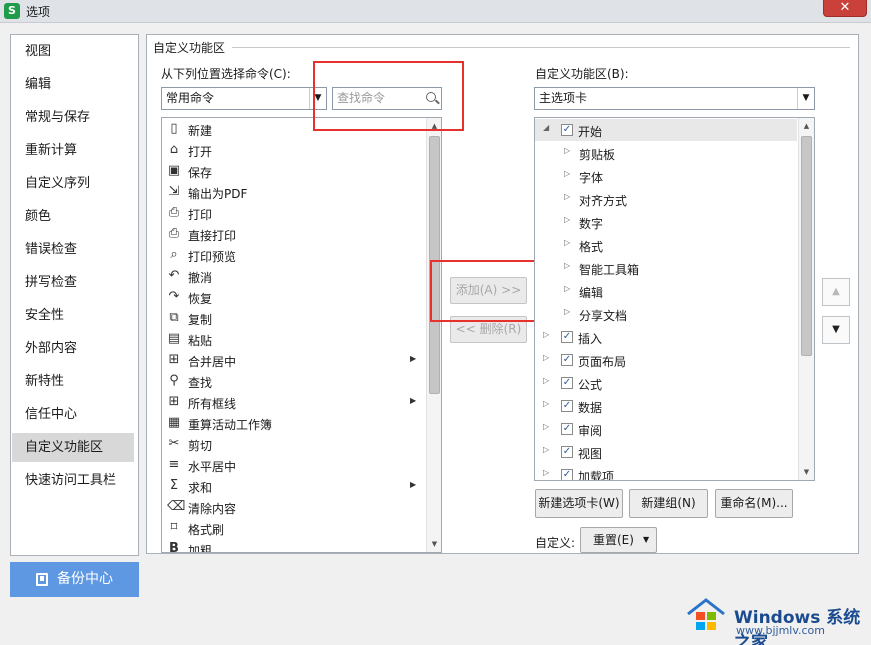  Describe the element at coordinates (666, 199) in the screenshot. I see `ribbon-group-node: ▷ 对齐方式` at that location.